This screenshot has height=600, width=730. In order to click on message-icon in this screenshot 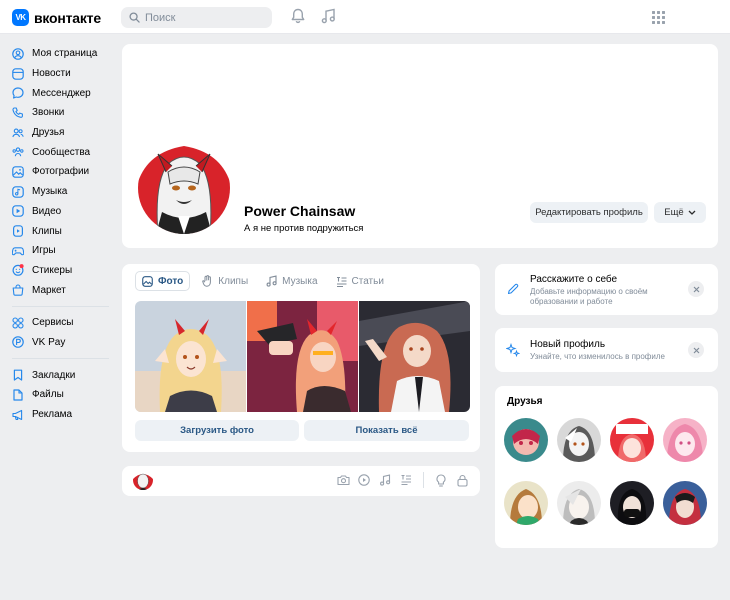, I will do `click(18, 93)`.